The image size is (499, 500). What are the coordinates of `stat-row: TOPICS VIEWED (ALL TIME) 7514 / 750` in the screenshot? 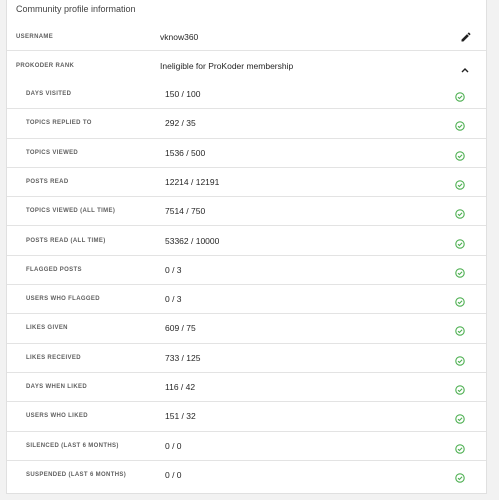 It's located at (246, 212).